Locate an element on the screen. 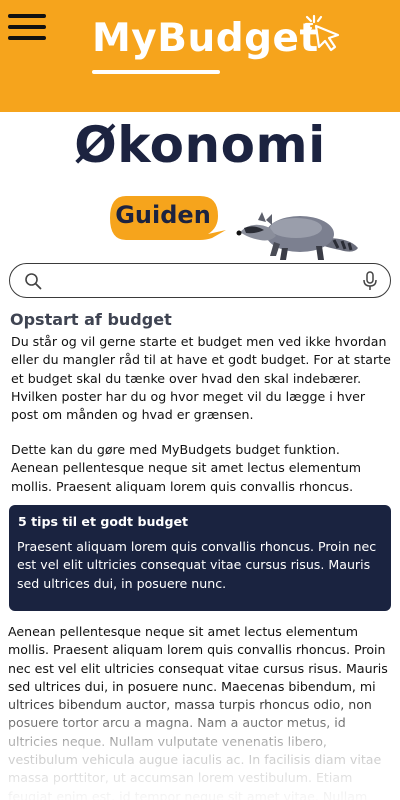 Image resolution: width=400 pixels, height=800 pixels. section-heading: Opstart af budget is located at coordinates (91, 319).